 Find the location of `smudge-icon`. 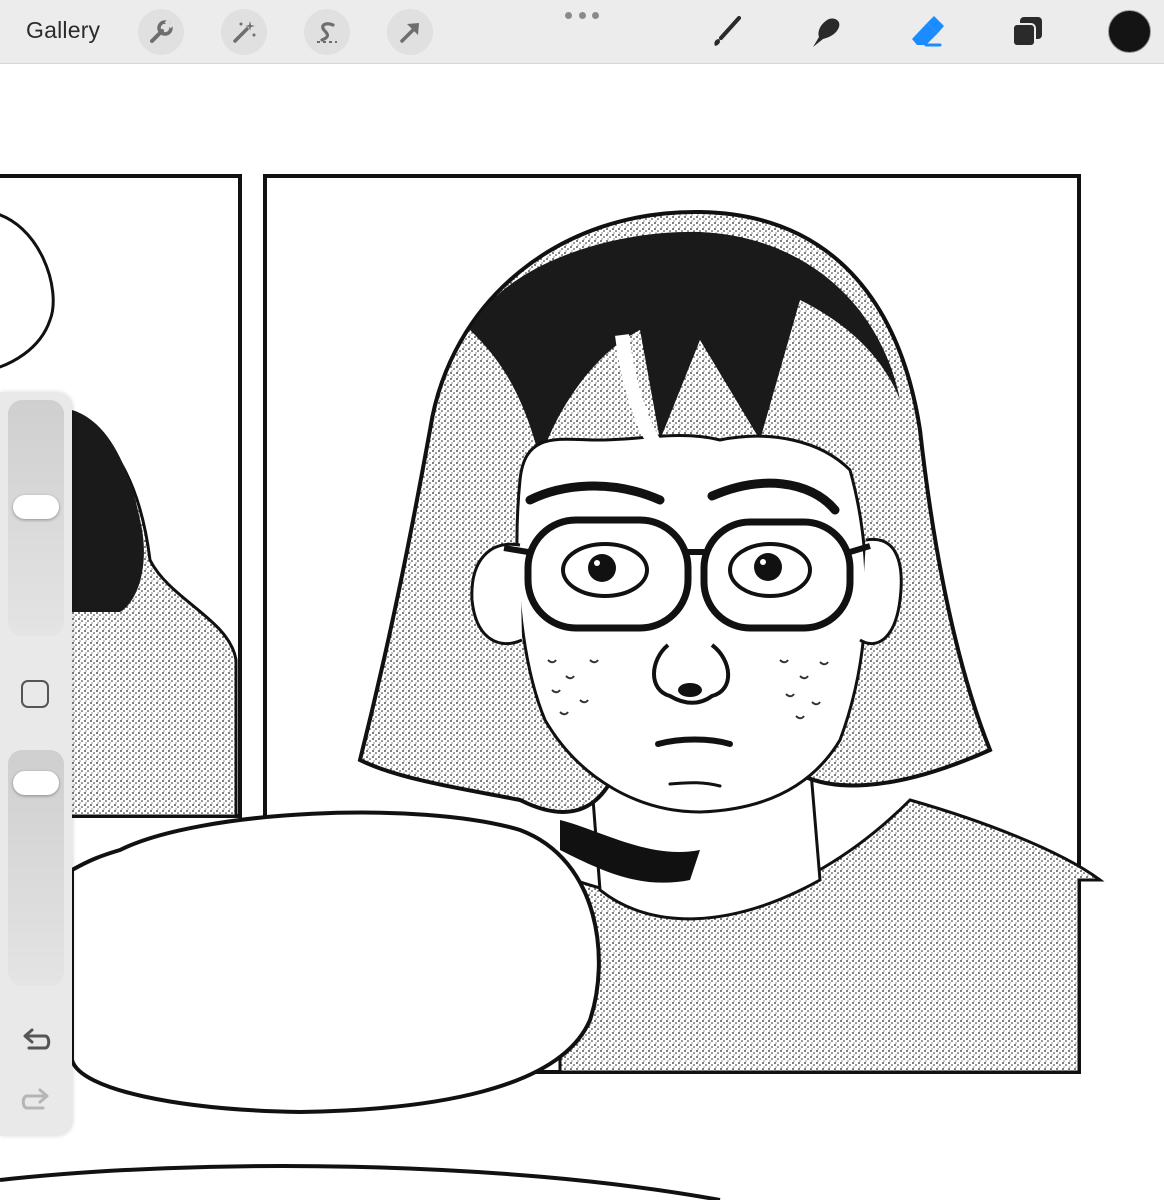

smudge-icon is located at coordinates (826, 32).